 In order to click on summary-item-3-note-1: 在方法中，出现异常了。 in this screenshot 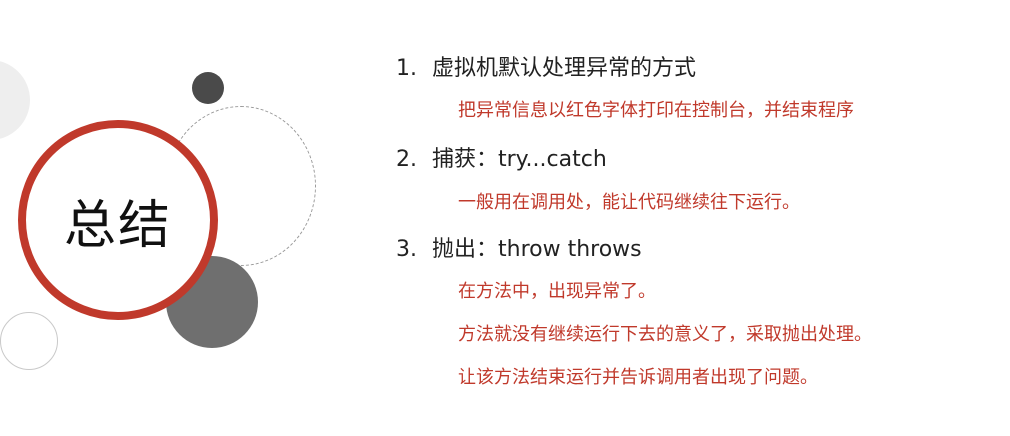, I will do `click(557, 291)`.